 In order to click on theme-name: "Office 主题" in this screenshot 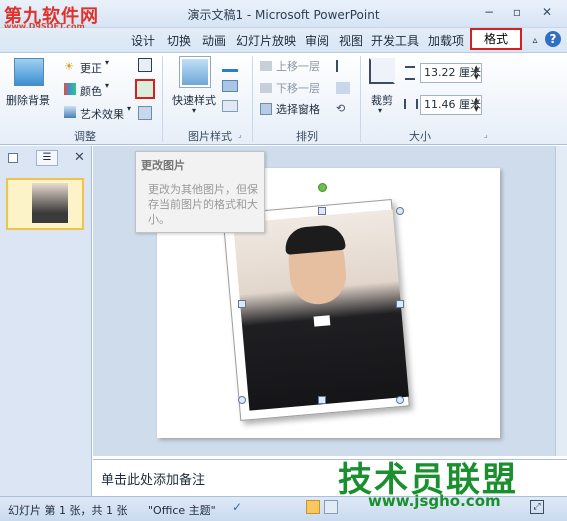, I will do `click(182, 510)`.